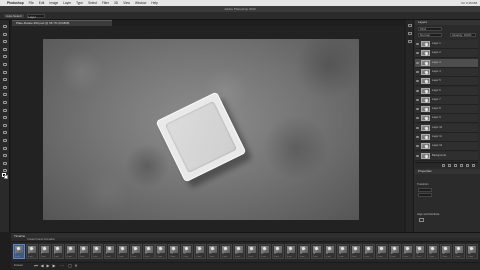  I want to click on eraser-tool-icon, so click(5, 102).